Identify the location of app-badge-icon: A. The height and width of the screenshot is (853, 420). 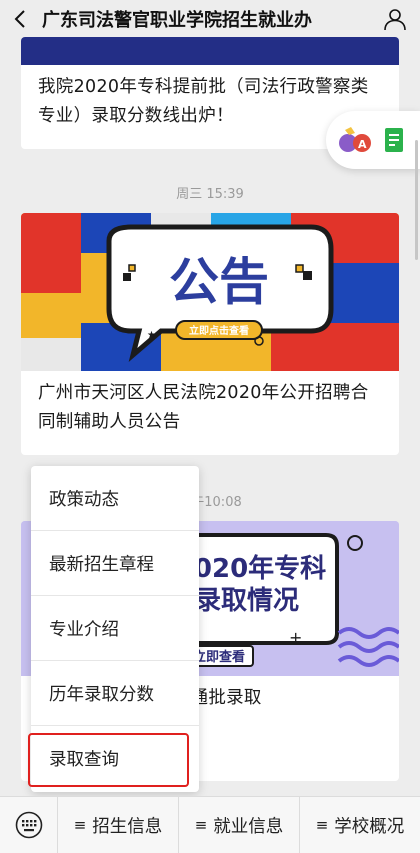
(355, 139).